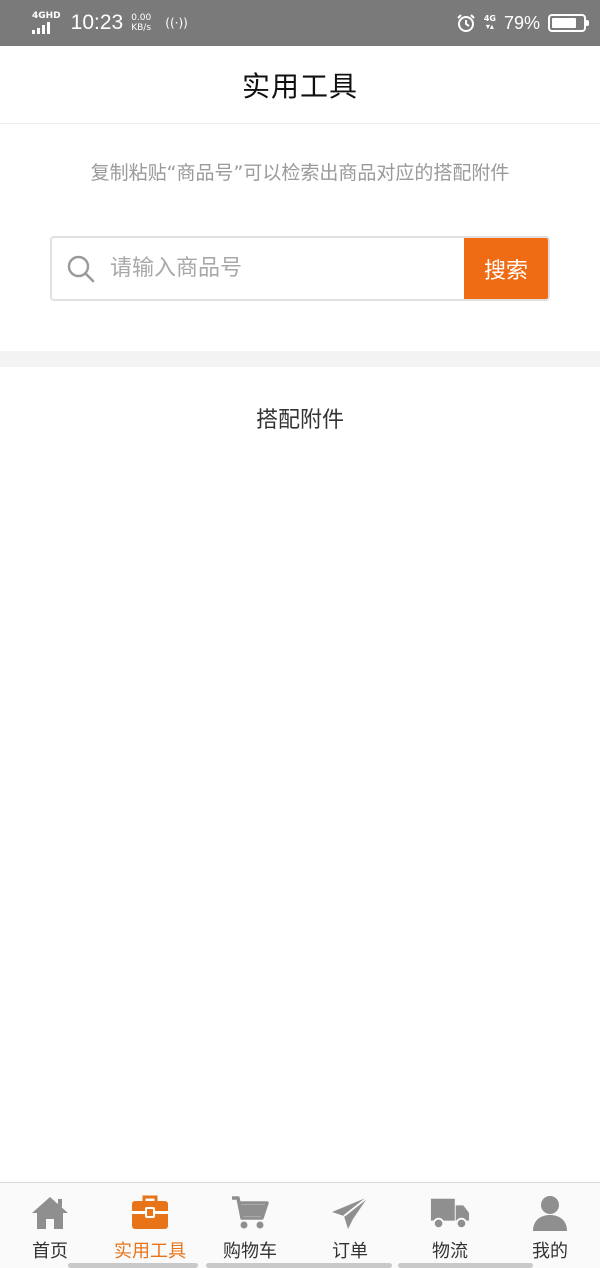 This screenshot has height=1268, width=600. What do you see at coordinates (250, 1251) in the screenshot?
I see `tab-cart-label: 购物车` at bounding box center [250, 1251].